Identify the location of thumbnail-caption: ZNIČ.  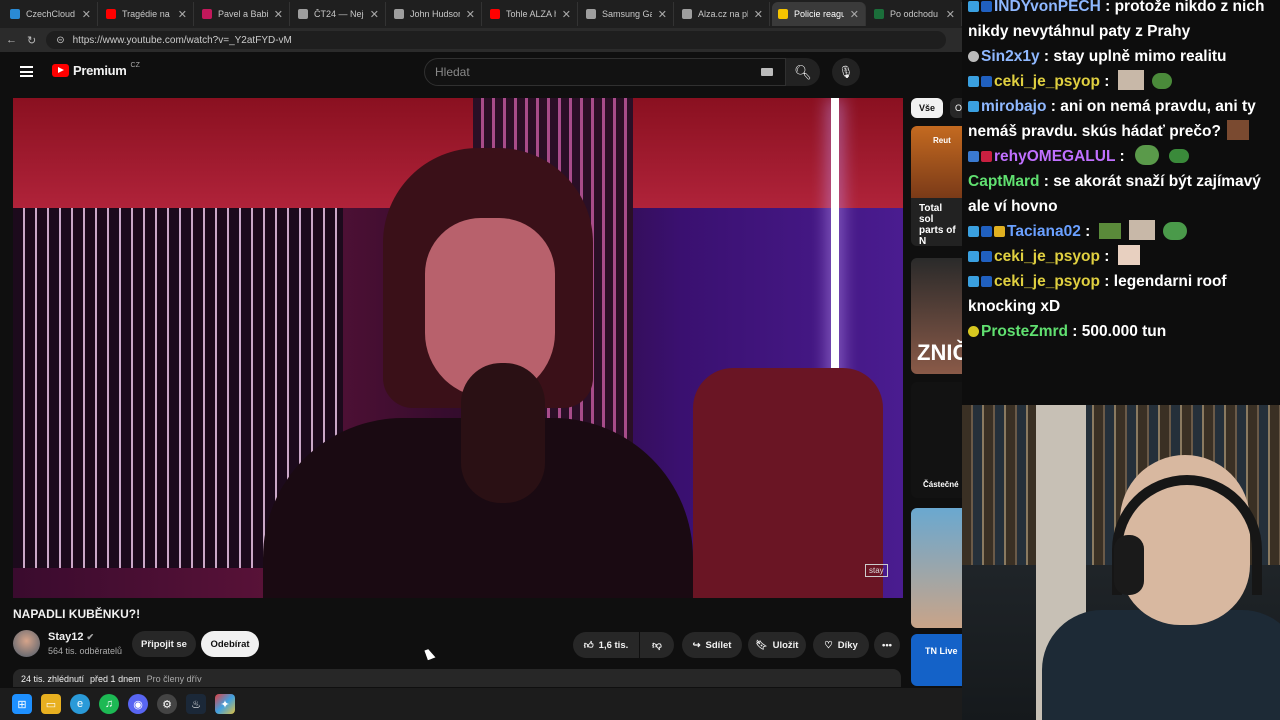
(939, 352).